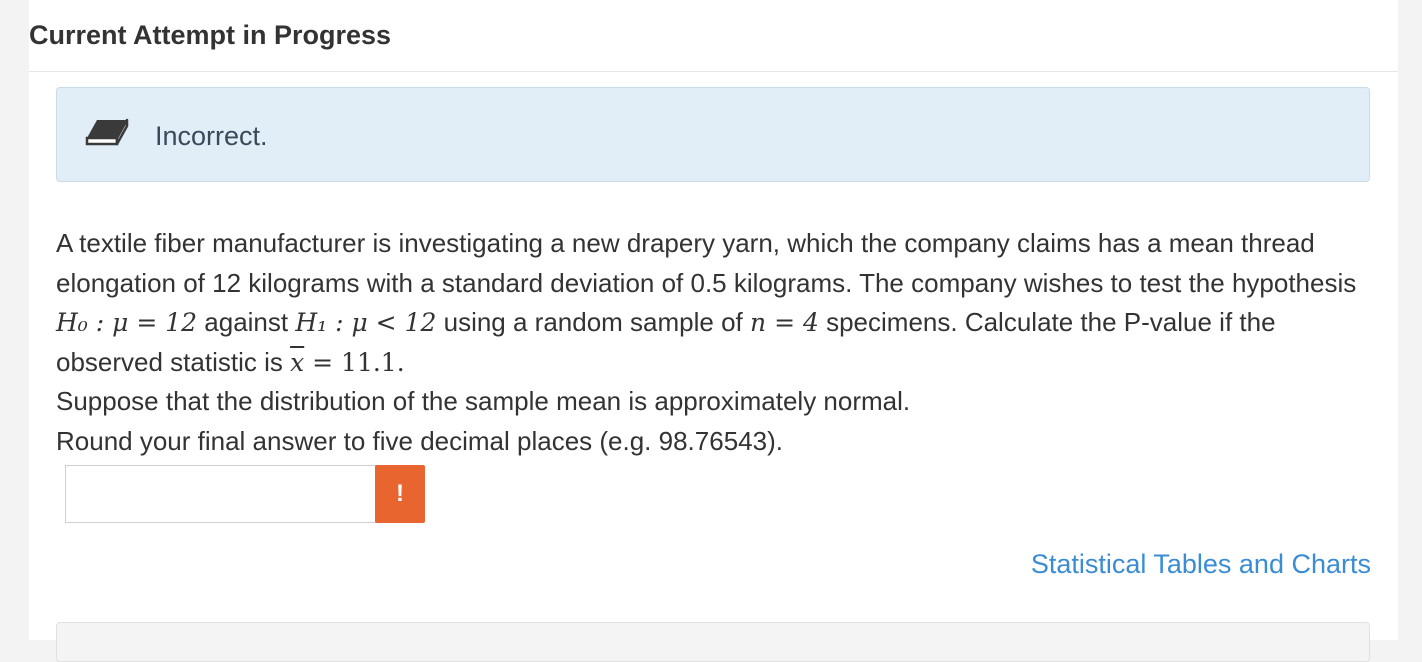  What do you see at coordinates (1201, 564) in the screenshot?
I see `statistical-tables-link: Statistical Tables and Charts` at bounding box center [1201, 564].